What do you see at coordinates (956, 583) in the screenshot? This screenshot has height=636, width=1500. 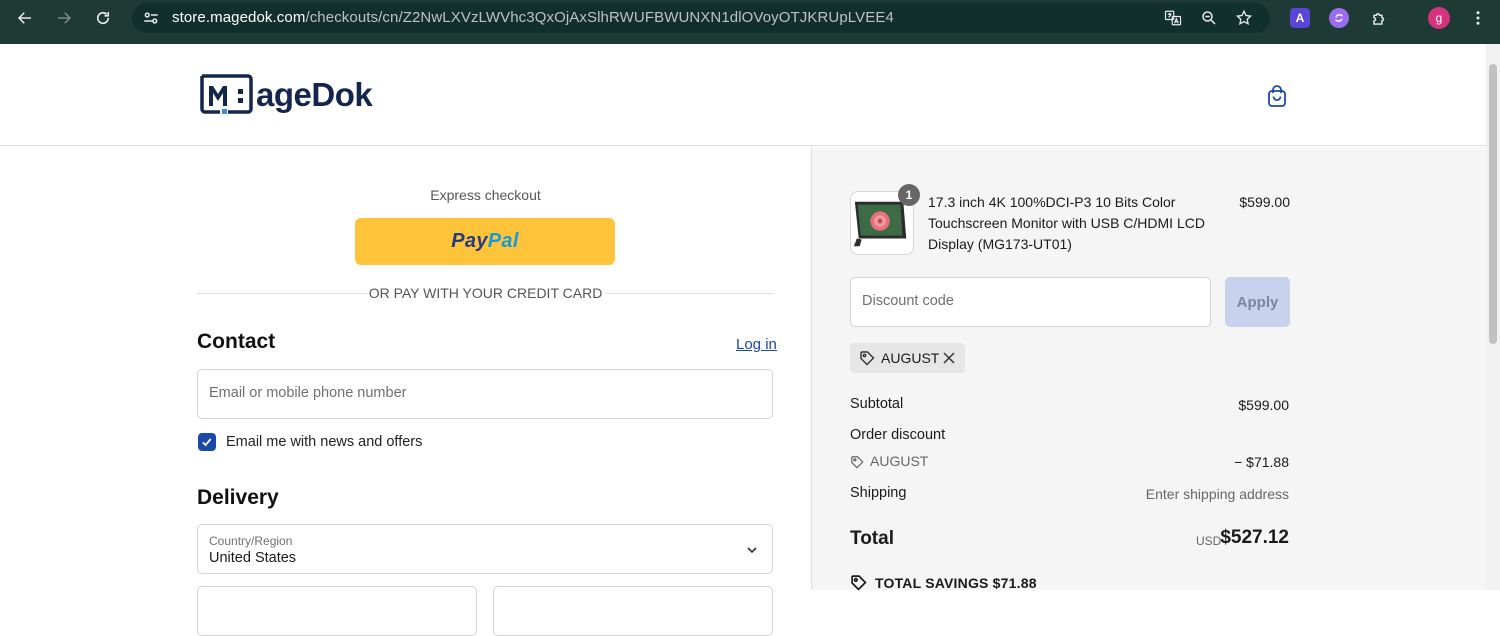 I see `total-savings: TOTAL SAVINGS $71.88` at bounding box center [956, 583].